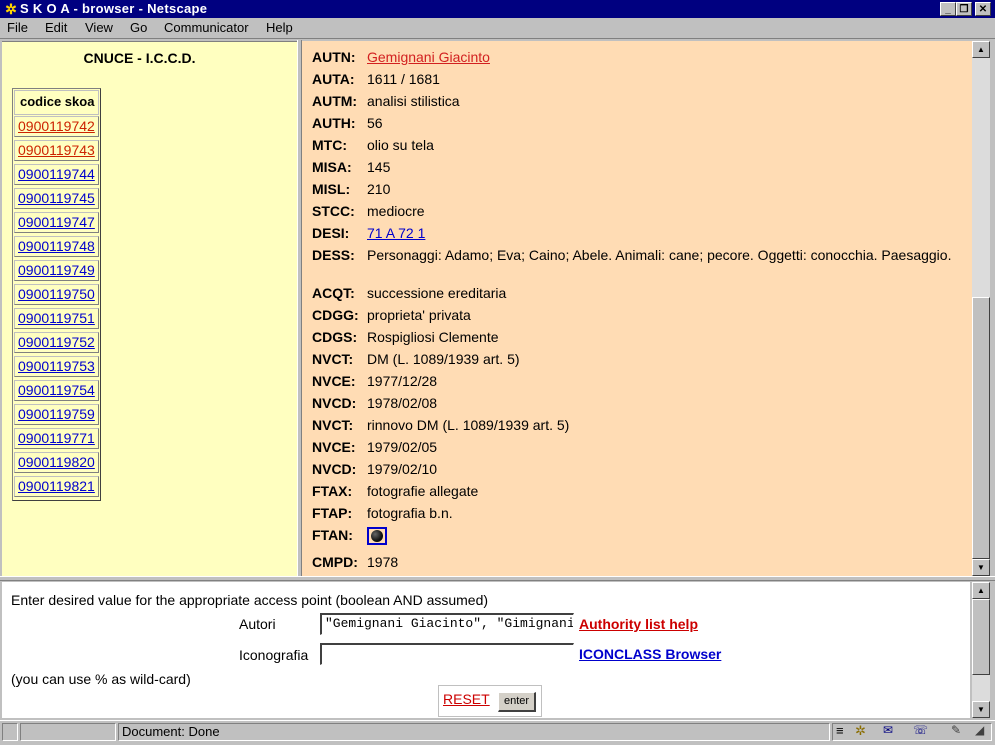 The height and width of the screenshot is (745, 995). Describe the element at coordinates (379, 189) in the screenshot. I see `record-field-value: 210` at that location.